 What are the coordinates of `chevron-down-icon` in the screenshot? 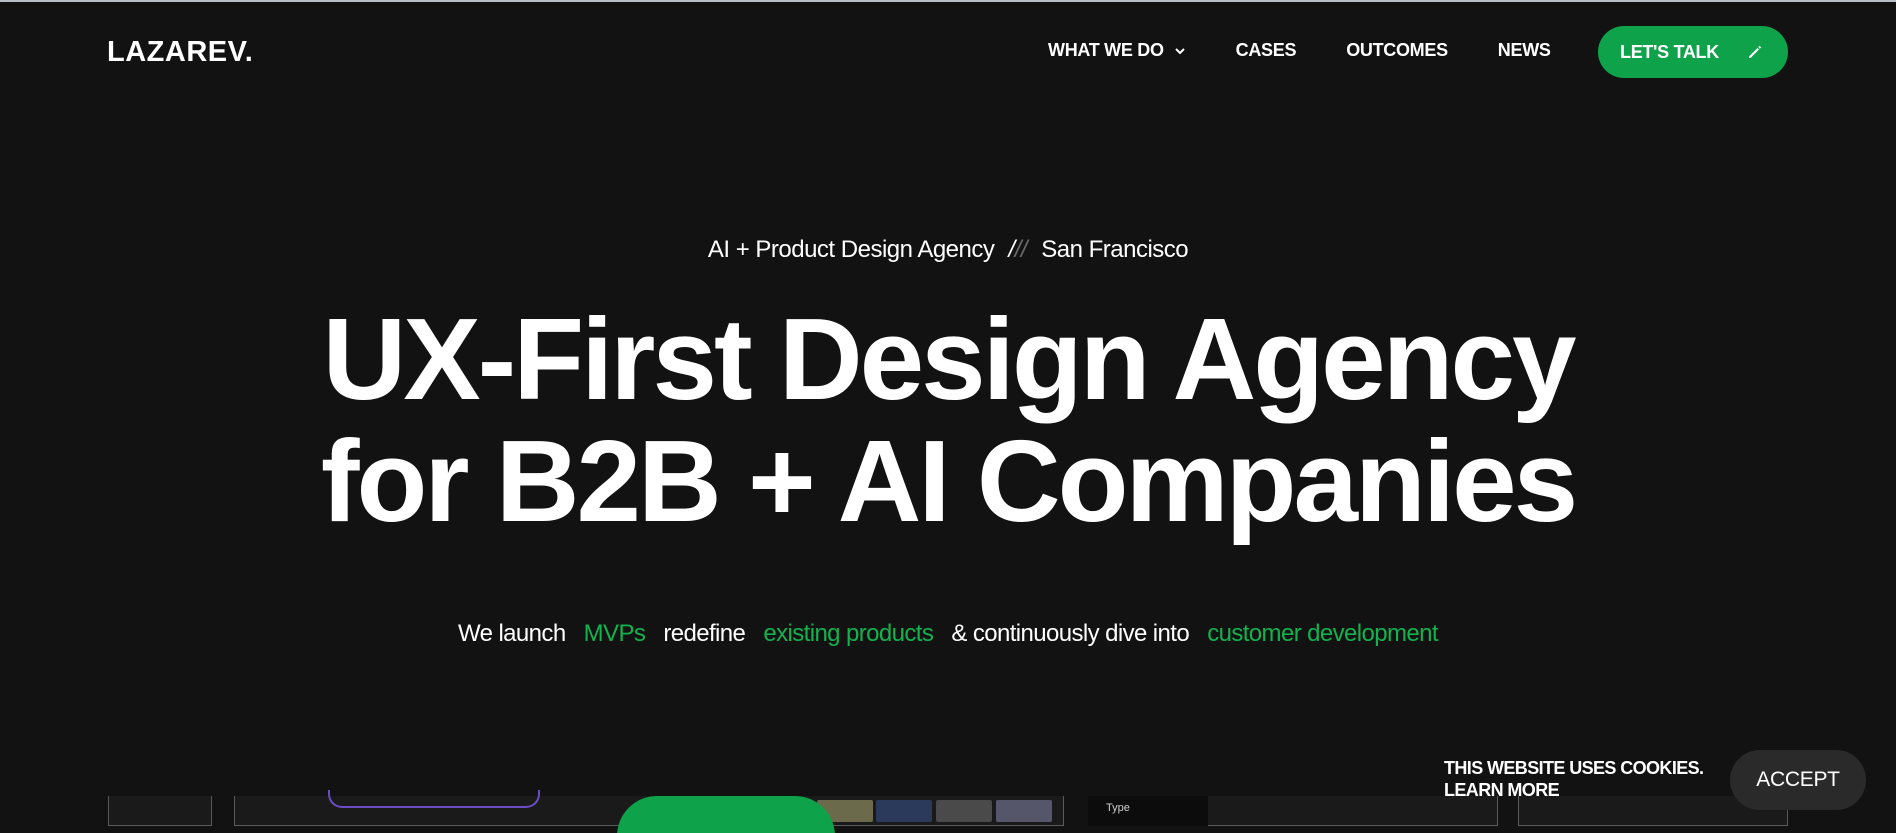 It's located at (1179, 50).